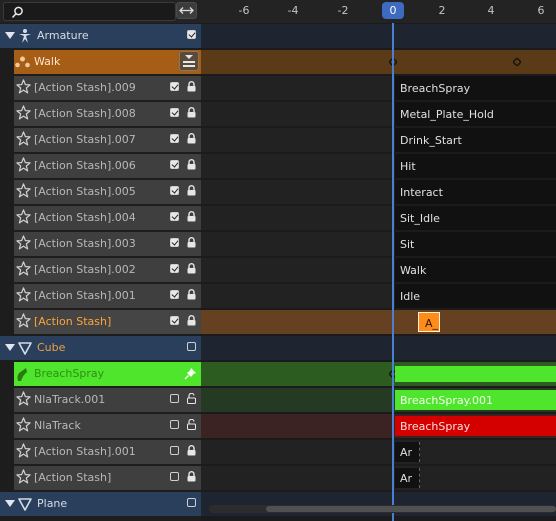  I want to click on object-row-cube: Cube, so click(100, 348).